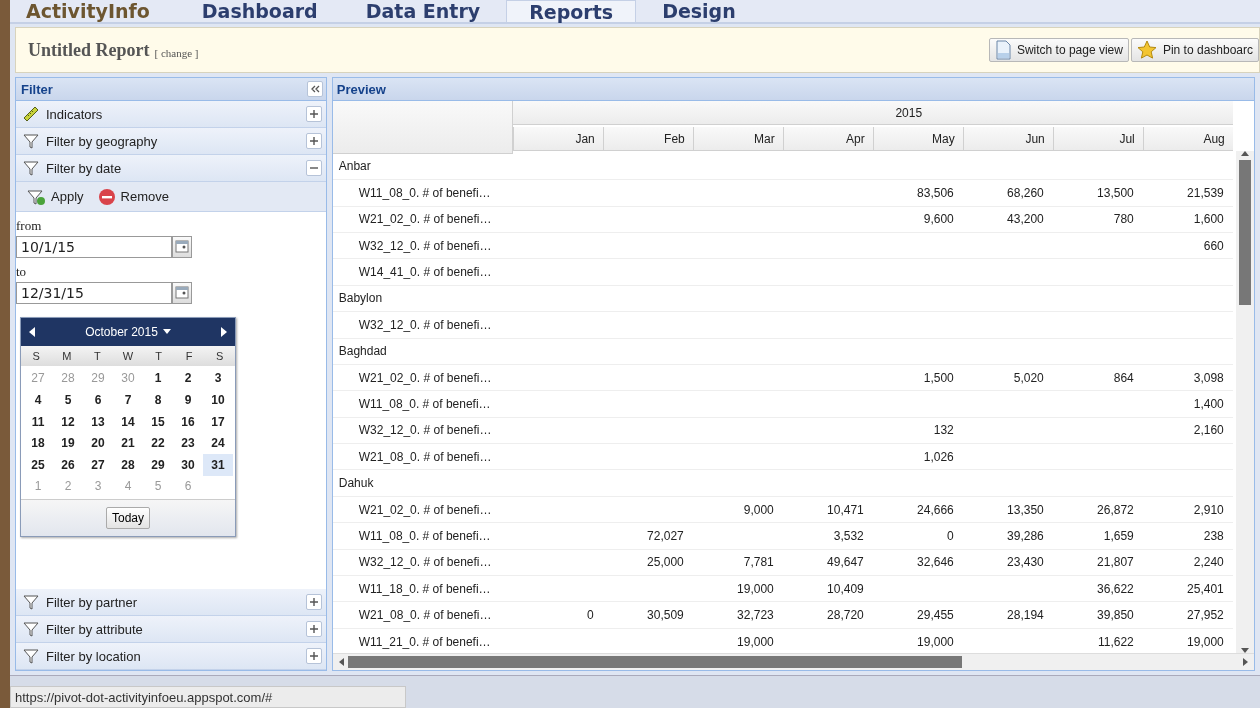 The image size is (1260, 708). What do you see at coordinates (171, 168) in the screenshot?
I see `filter-section-header: Filter by date` at bounding box center [171, 168].